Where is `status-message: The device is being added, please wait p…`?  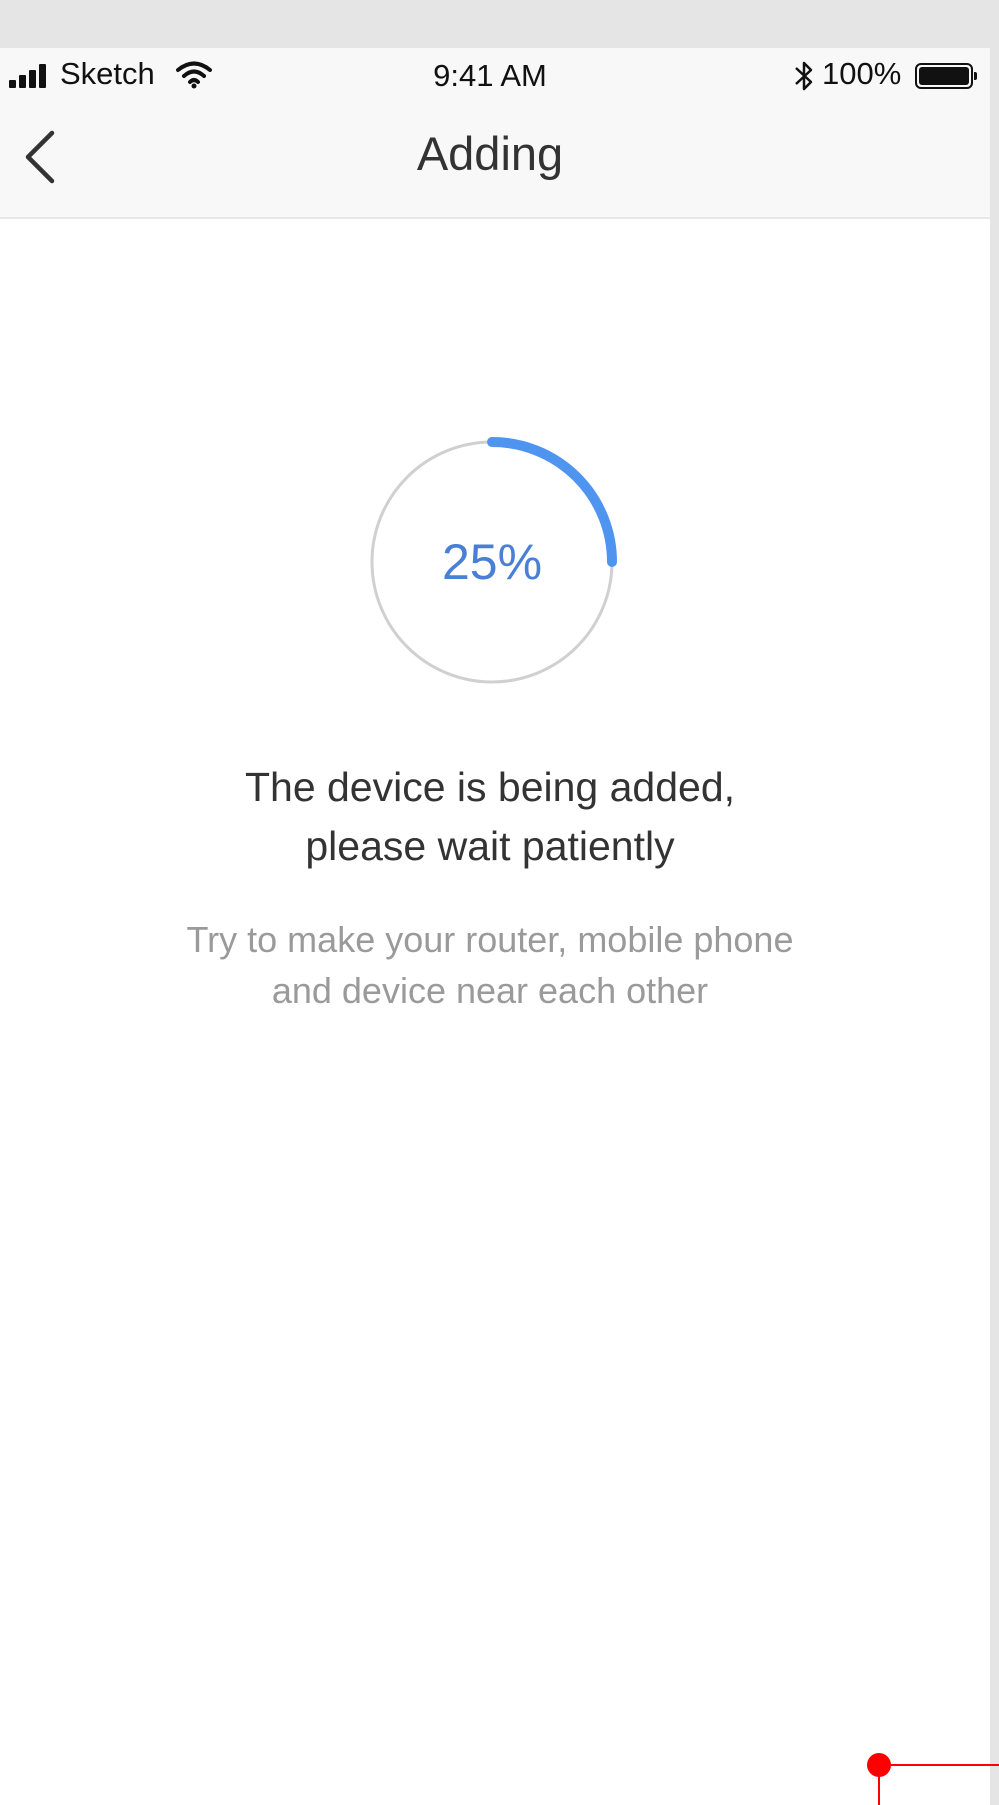
status-message: The device is being added, please wait p… is located at coordinates (490, 817).